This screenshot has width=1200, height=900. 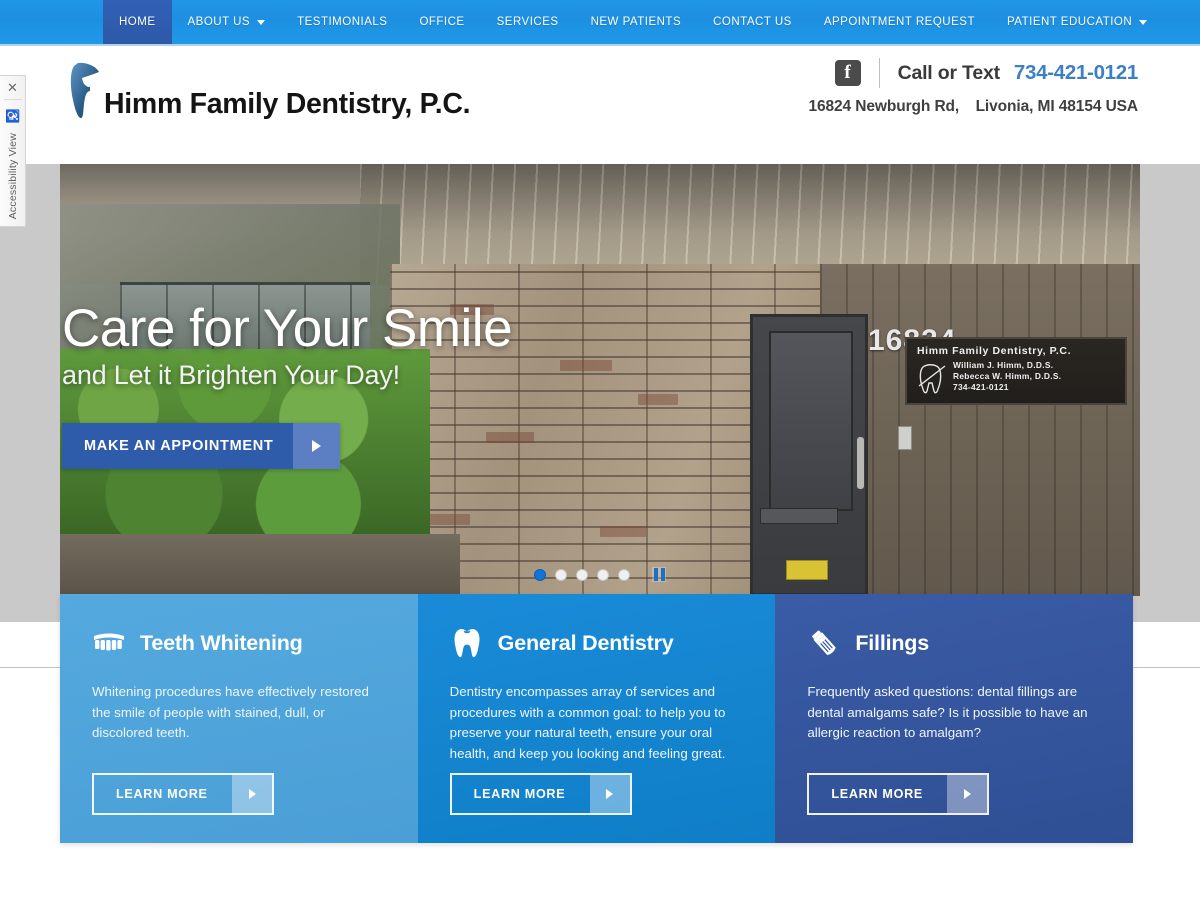 What do you see at coordinates (981, 387) in the screenshot?
I see `sign-phone: 734-421-0121` at bounding box center [981, 387].